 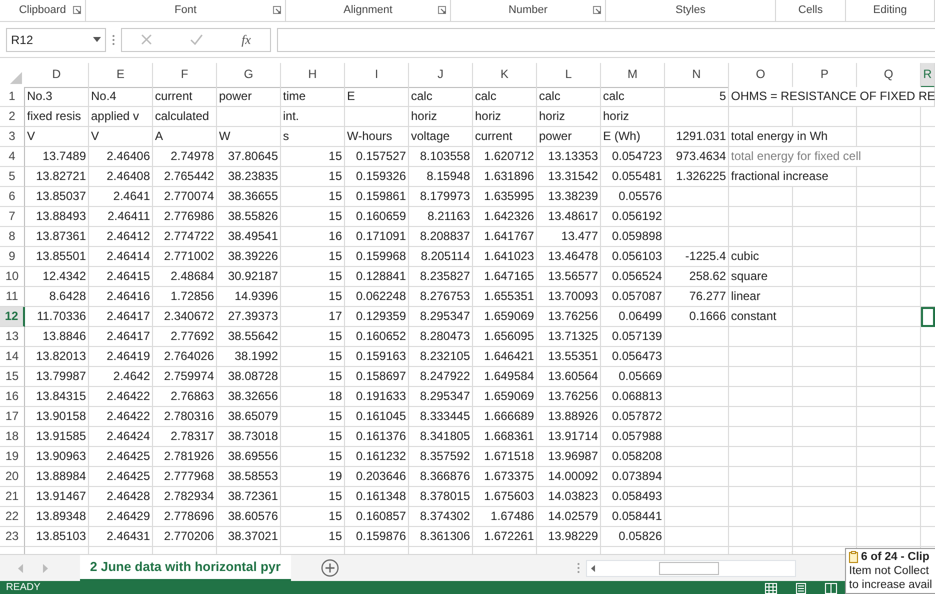 I want to click on column-header: I, so click(x=377, y=75).